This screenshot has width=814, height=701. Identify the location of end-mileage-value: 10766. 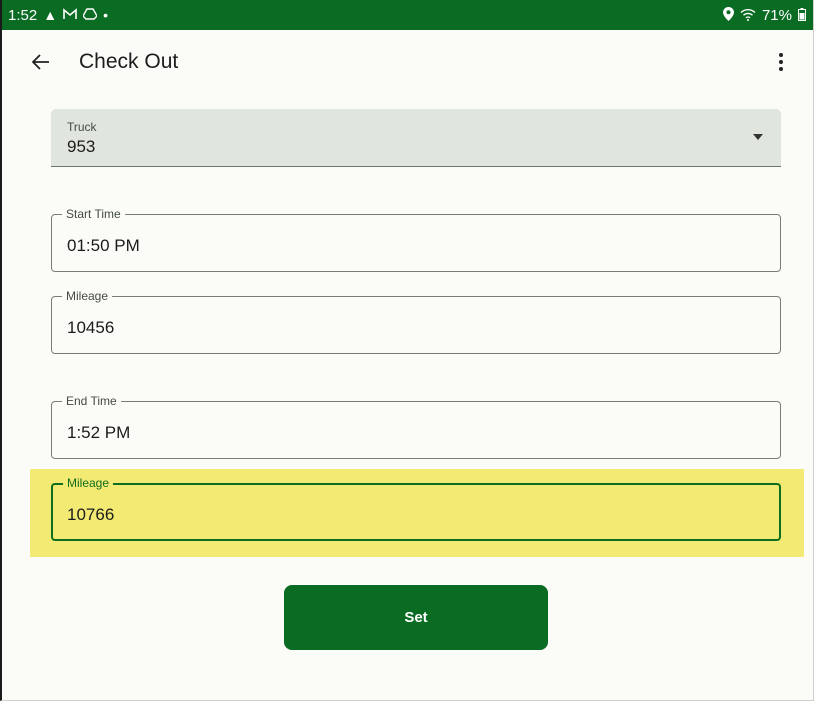
(91, 514).